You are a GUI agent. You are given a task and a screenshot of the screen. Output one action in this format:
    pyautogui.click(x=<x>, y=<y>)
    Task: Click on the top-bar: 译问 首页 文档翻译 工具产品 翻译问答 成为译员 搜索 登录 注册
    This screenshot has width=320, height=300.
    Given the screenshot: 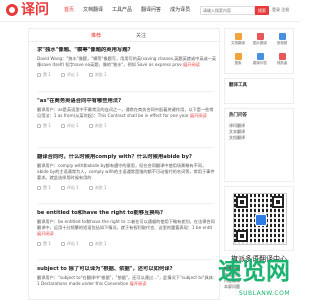 What is the action you would take?
    pyautogui.click(x=150, y=11)
    